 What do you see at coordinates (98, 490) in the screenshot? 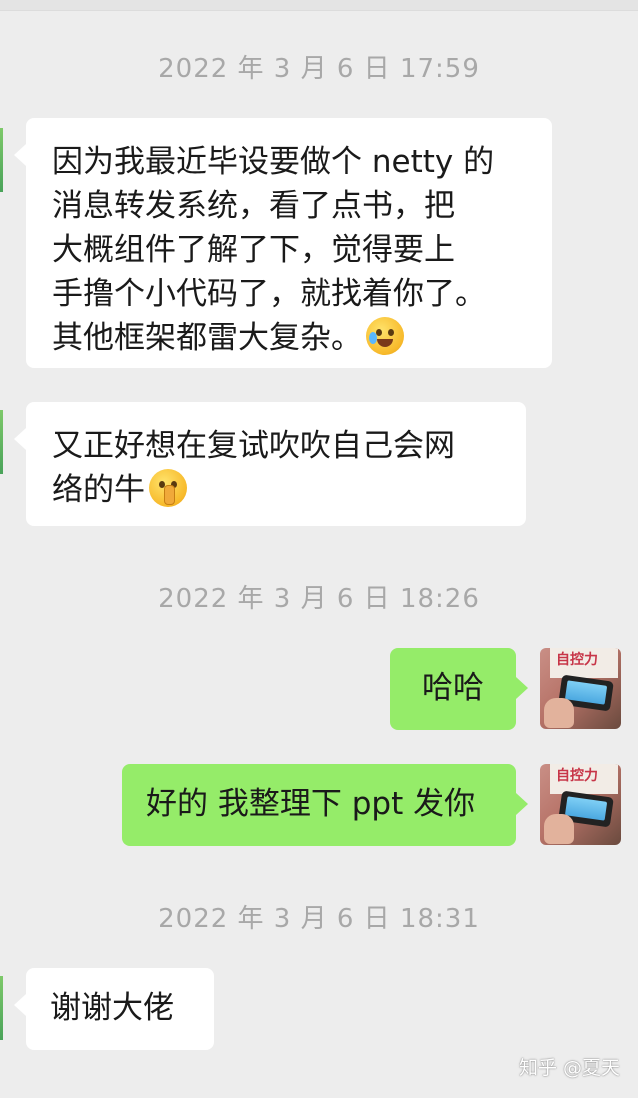
I see `message-line: 络的牛` at bounding box center [98, 490].